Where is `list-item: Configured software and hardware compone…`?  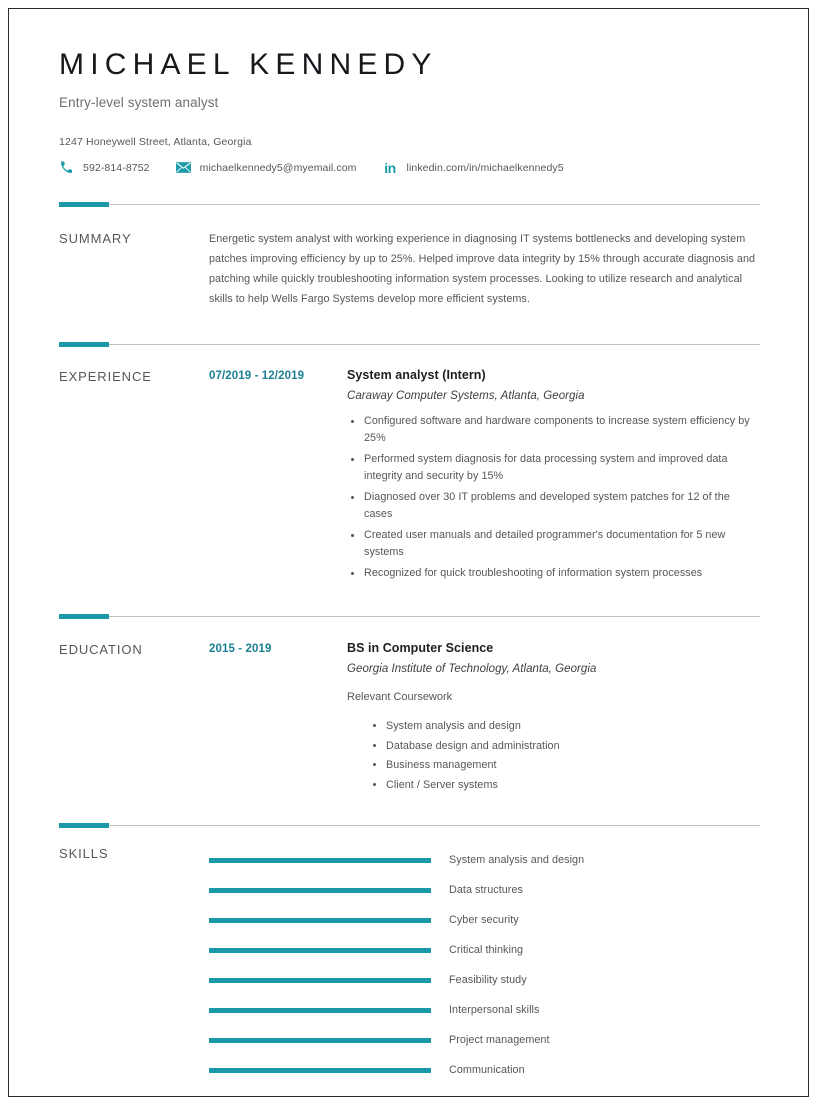
list-item: Configured software and hardware compone… is located at coordinates (553, 430).